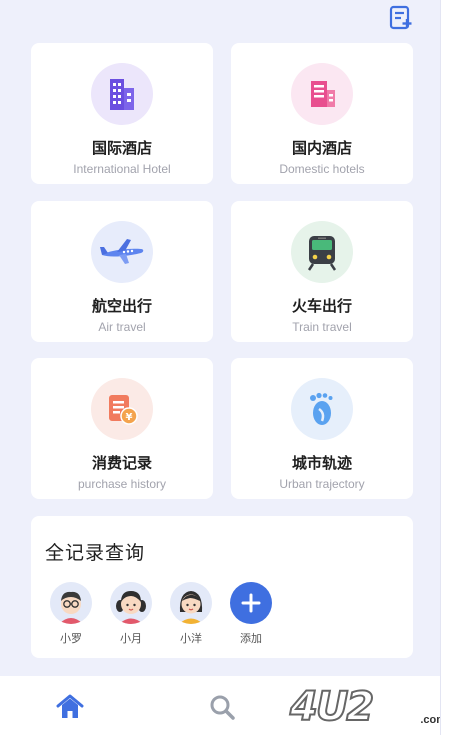  I want to click on card-subtitle: Train travel, so click(322, 327).